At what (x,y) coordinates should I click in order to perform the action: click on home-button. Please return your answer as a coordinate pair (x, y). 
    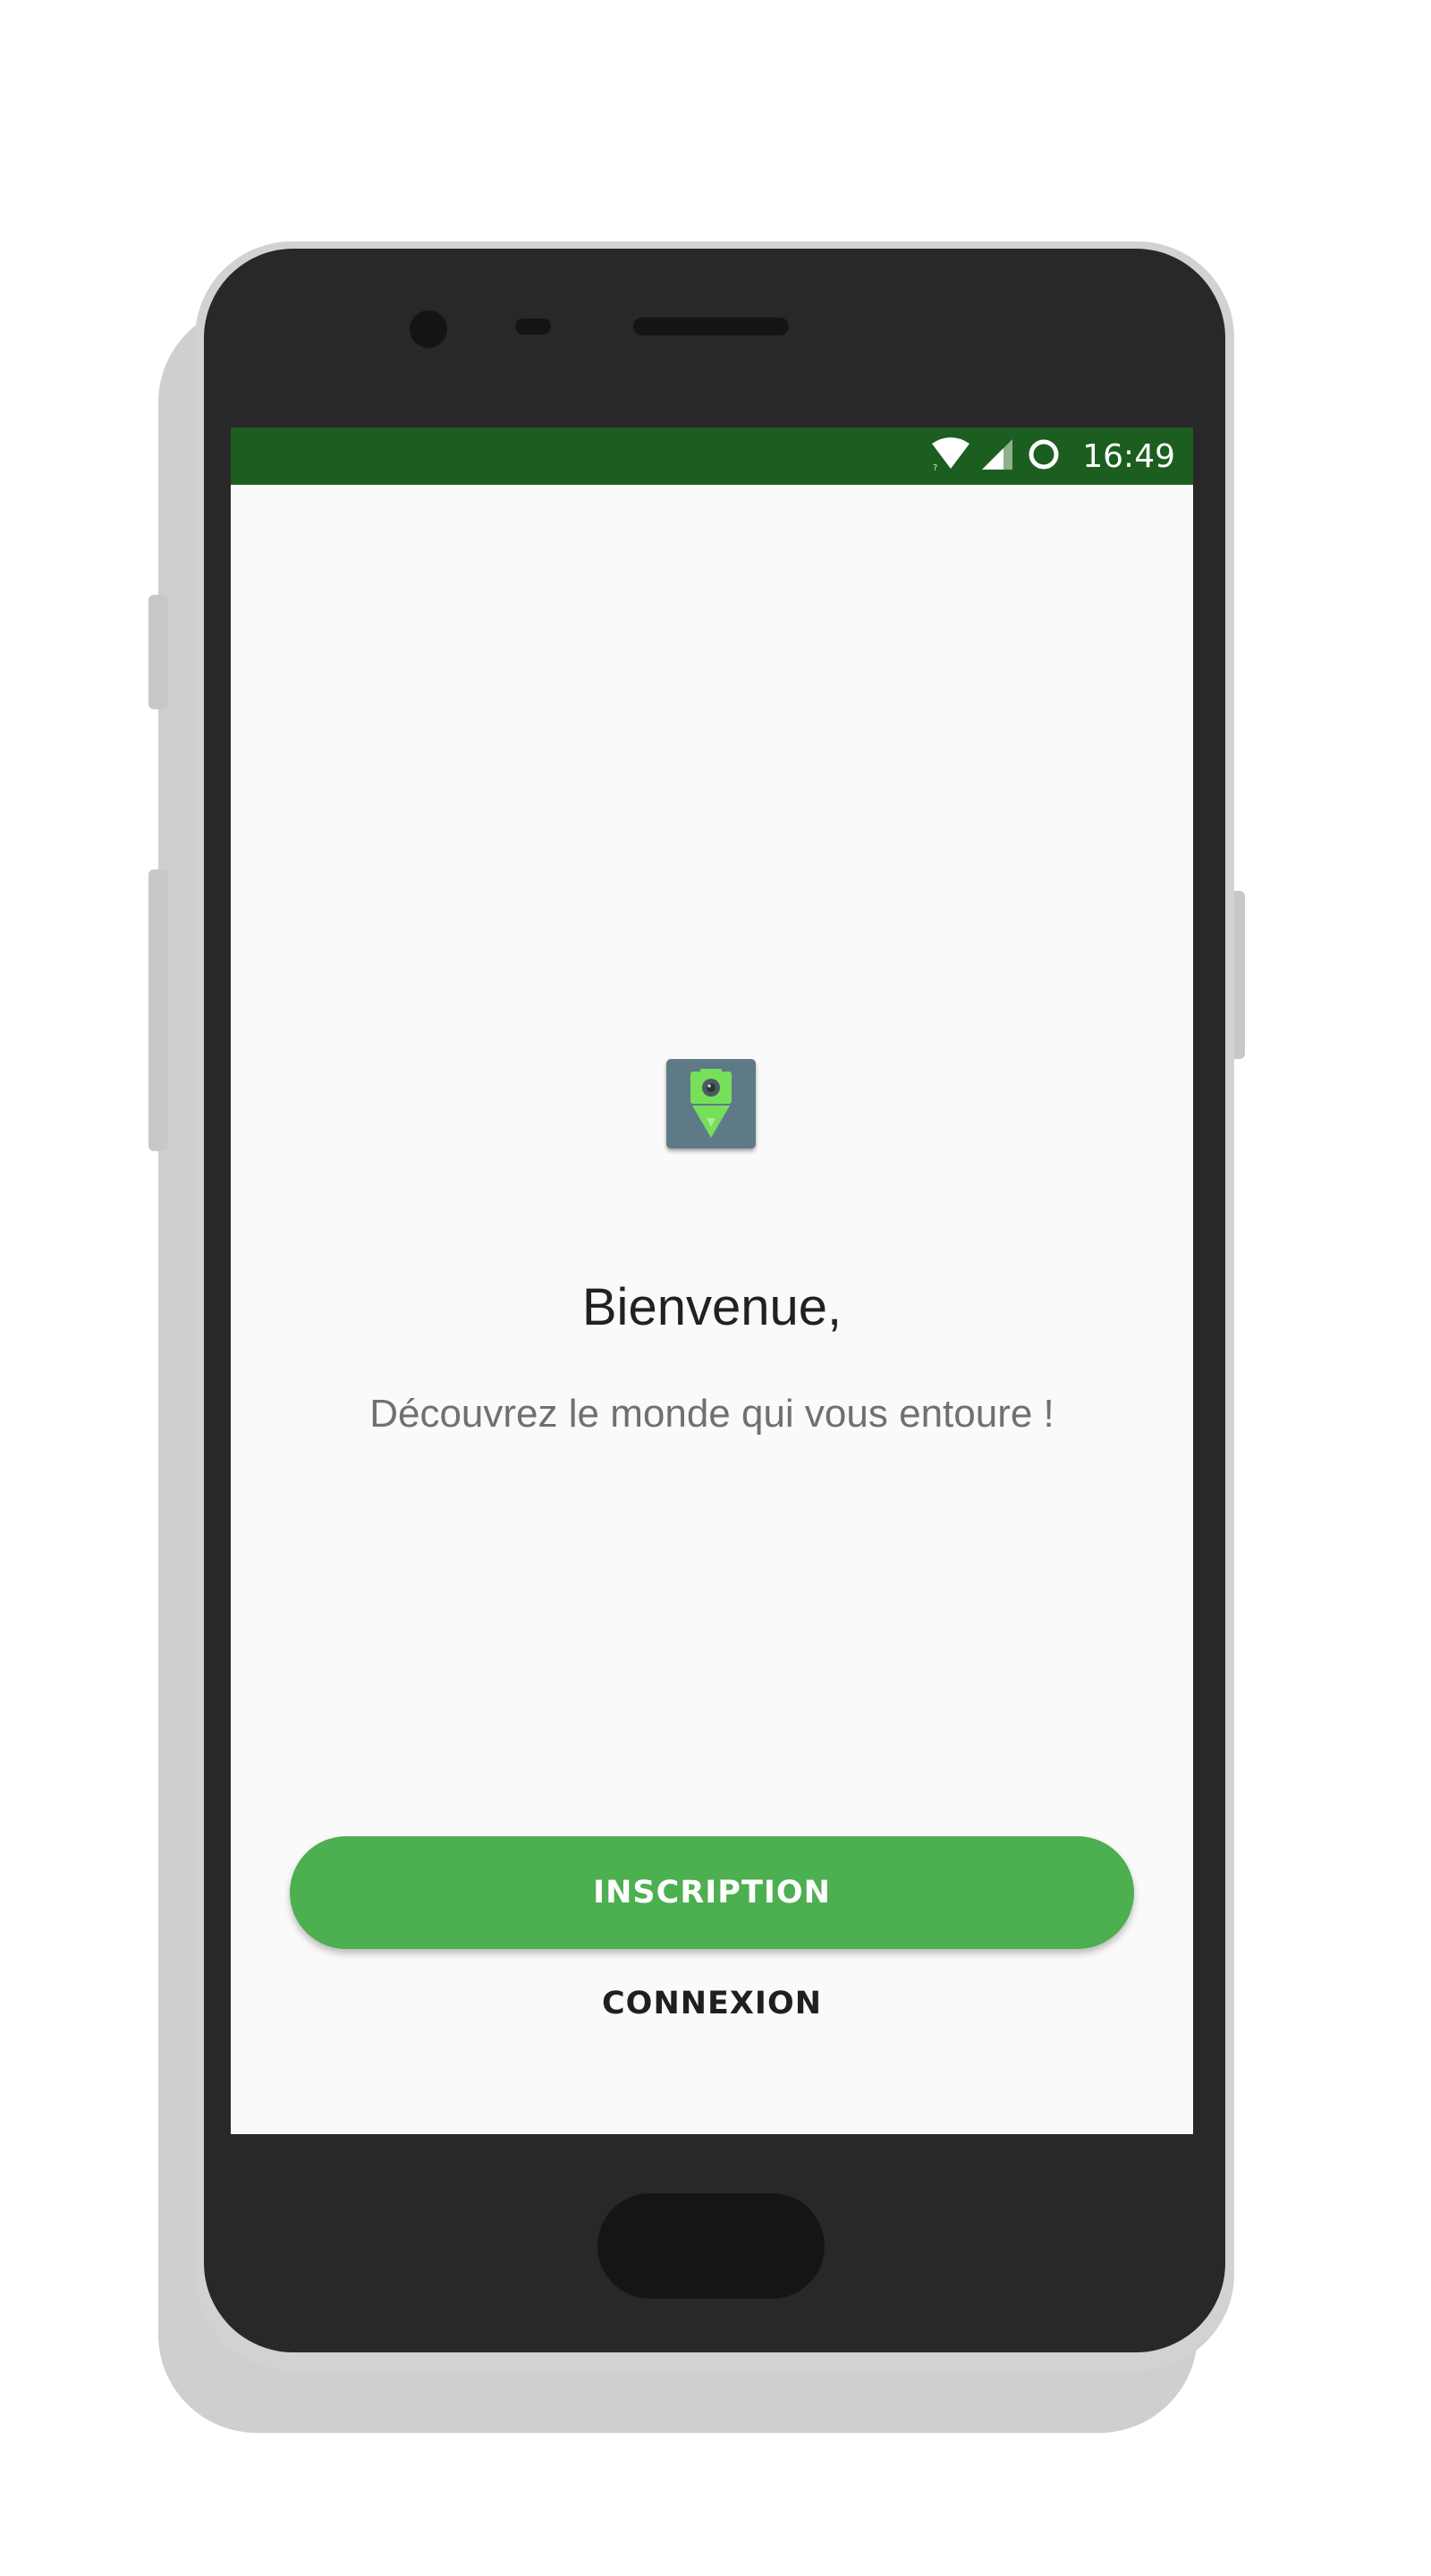
    Looking at the image, I should click on (711, 2246).